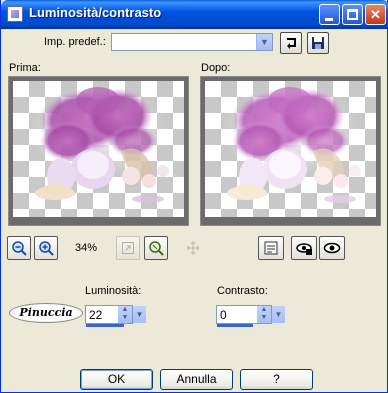  I want to click on after-label: Dopo:, so click(216, 68).